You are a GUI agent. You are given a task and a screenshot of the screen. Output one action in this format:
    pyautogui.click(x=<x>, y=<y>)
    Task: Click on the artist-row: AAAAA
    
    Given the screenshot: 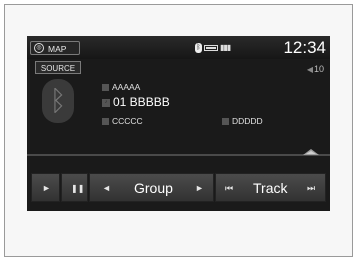 What is the action you would take?
    pyautogui.click(x=121, y=87)
    